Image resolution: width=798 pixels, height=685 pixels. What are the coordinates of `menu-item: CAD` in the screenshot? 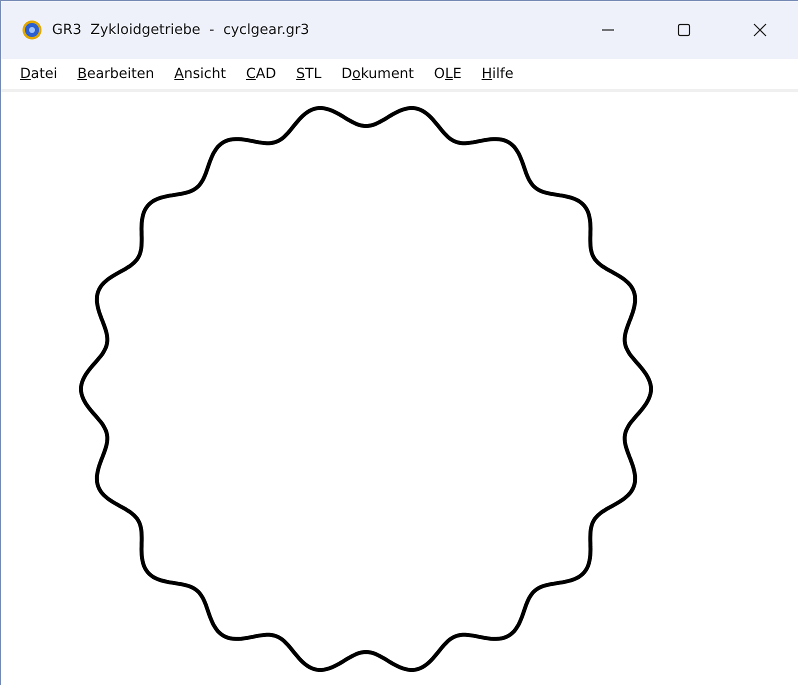 It's located at (261, 74).